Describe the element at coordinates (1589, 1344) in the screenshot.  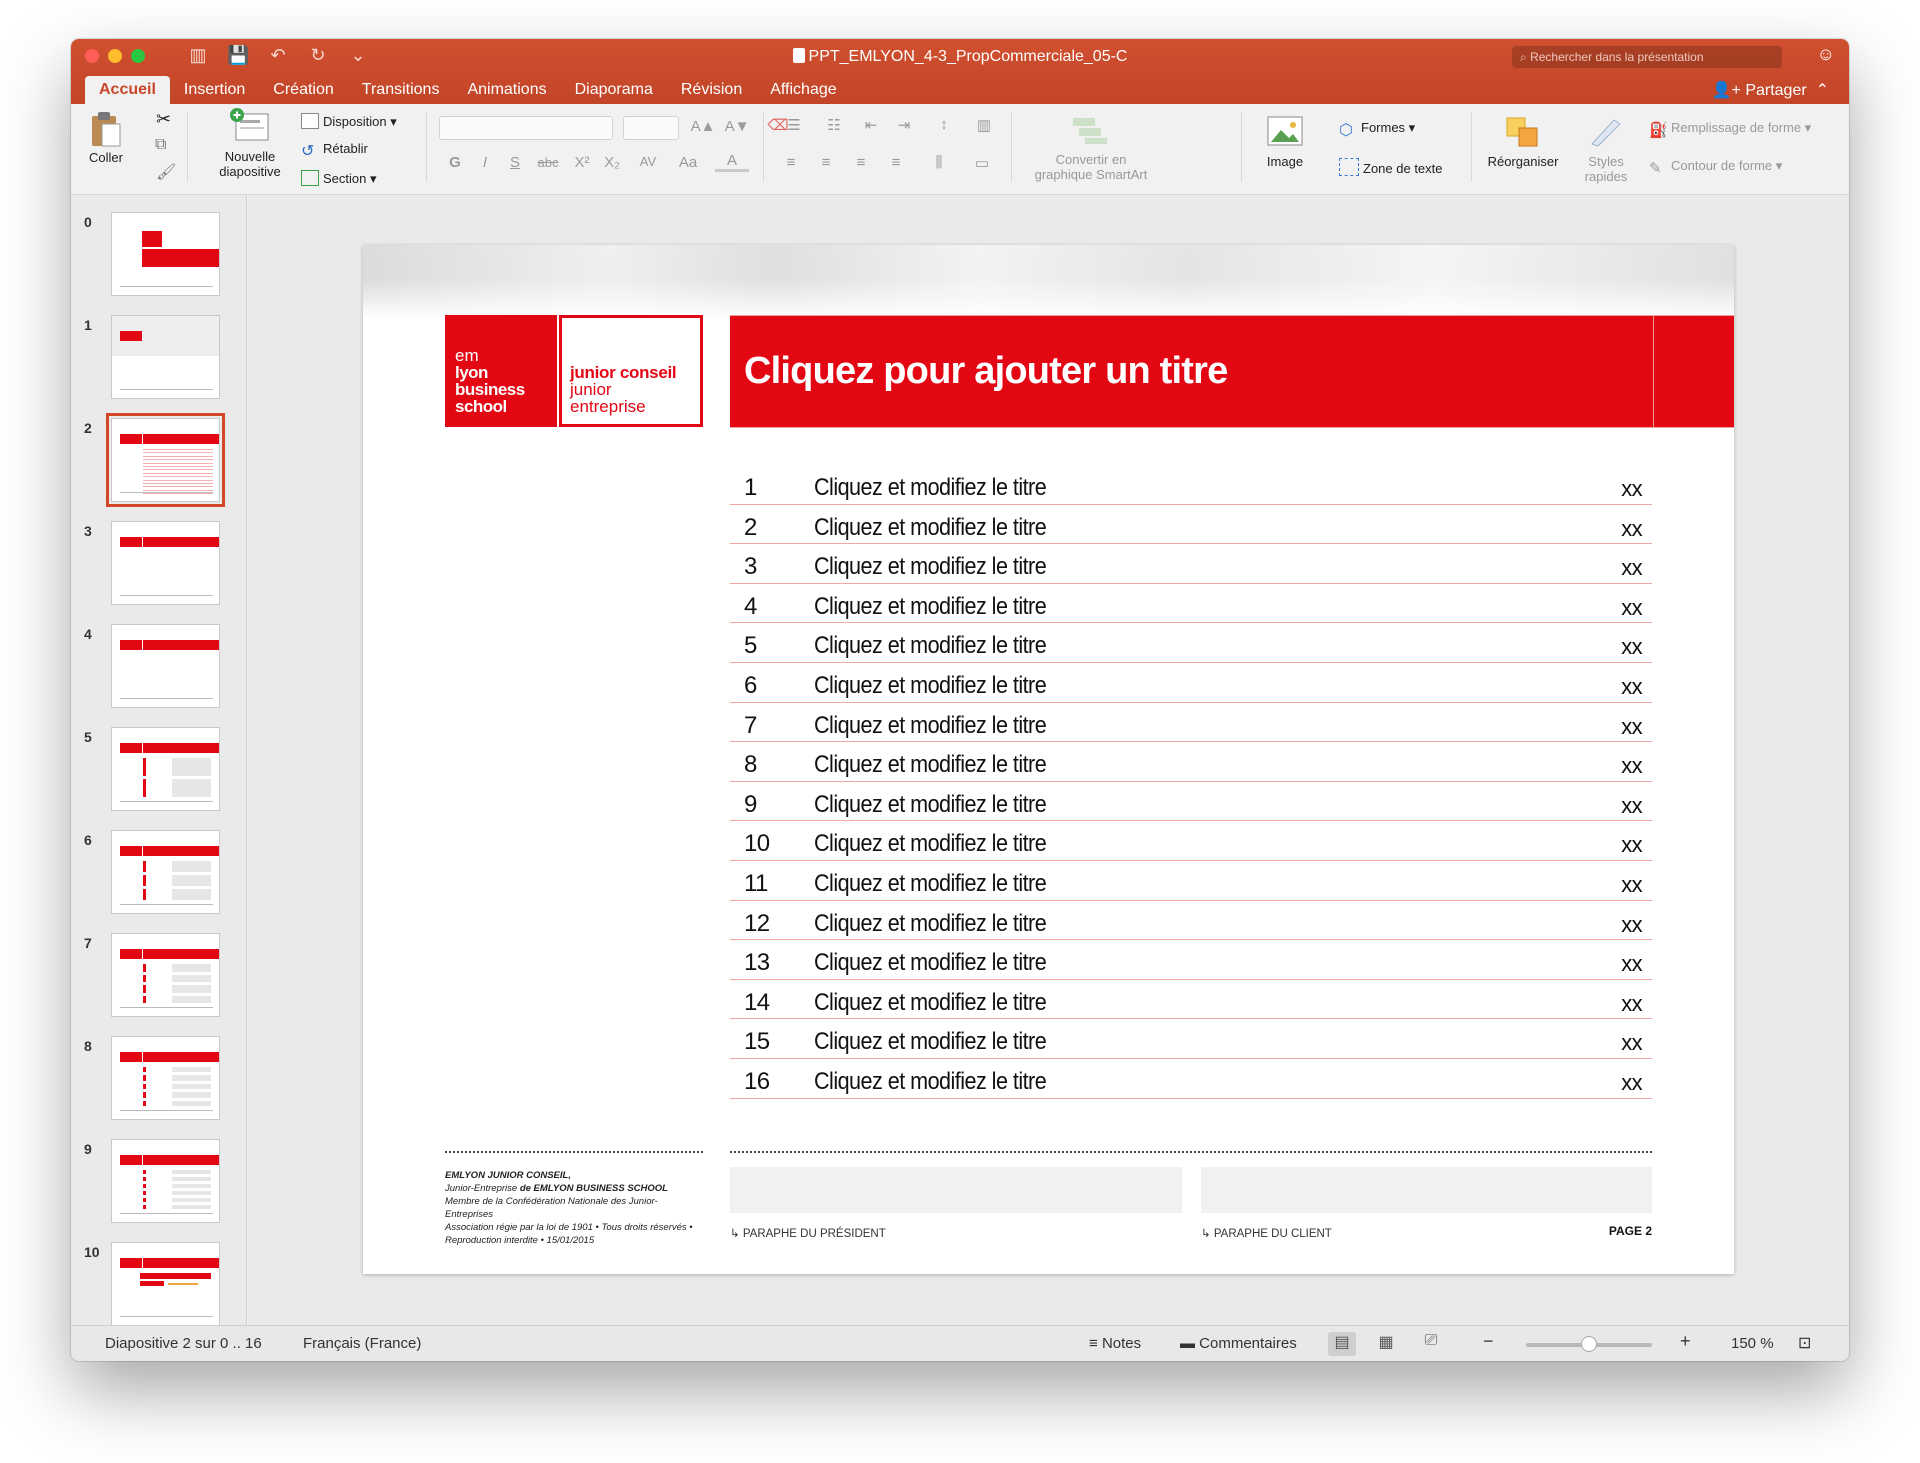
I see `zoom-slider-handle` at that location.